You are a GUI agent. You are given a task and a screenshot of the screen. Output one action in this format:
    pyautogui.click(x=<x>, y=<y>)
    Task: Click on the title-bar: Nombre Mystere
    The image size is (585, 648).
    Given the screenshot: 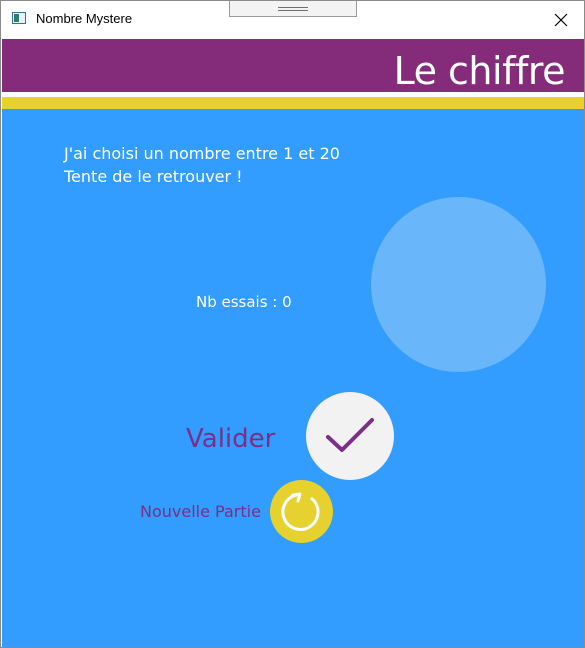 What is the action you would take?
    pyautogui.click(x=292, y=19)
    